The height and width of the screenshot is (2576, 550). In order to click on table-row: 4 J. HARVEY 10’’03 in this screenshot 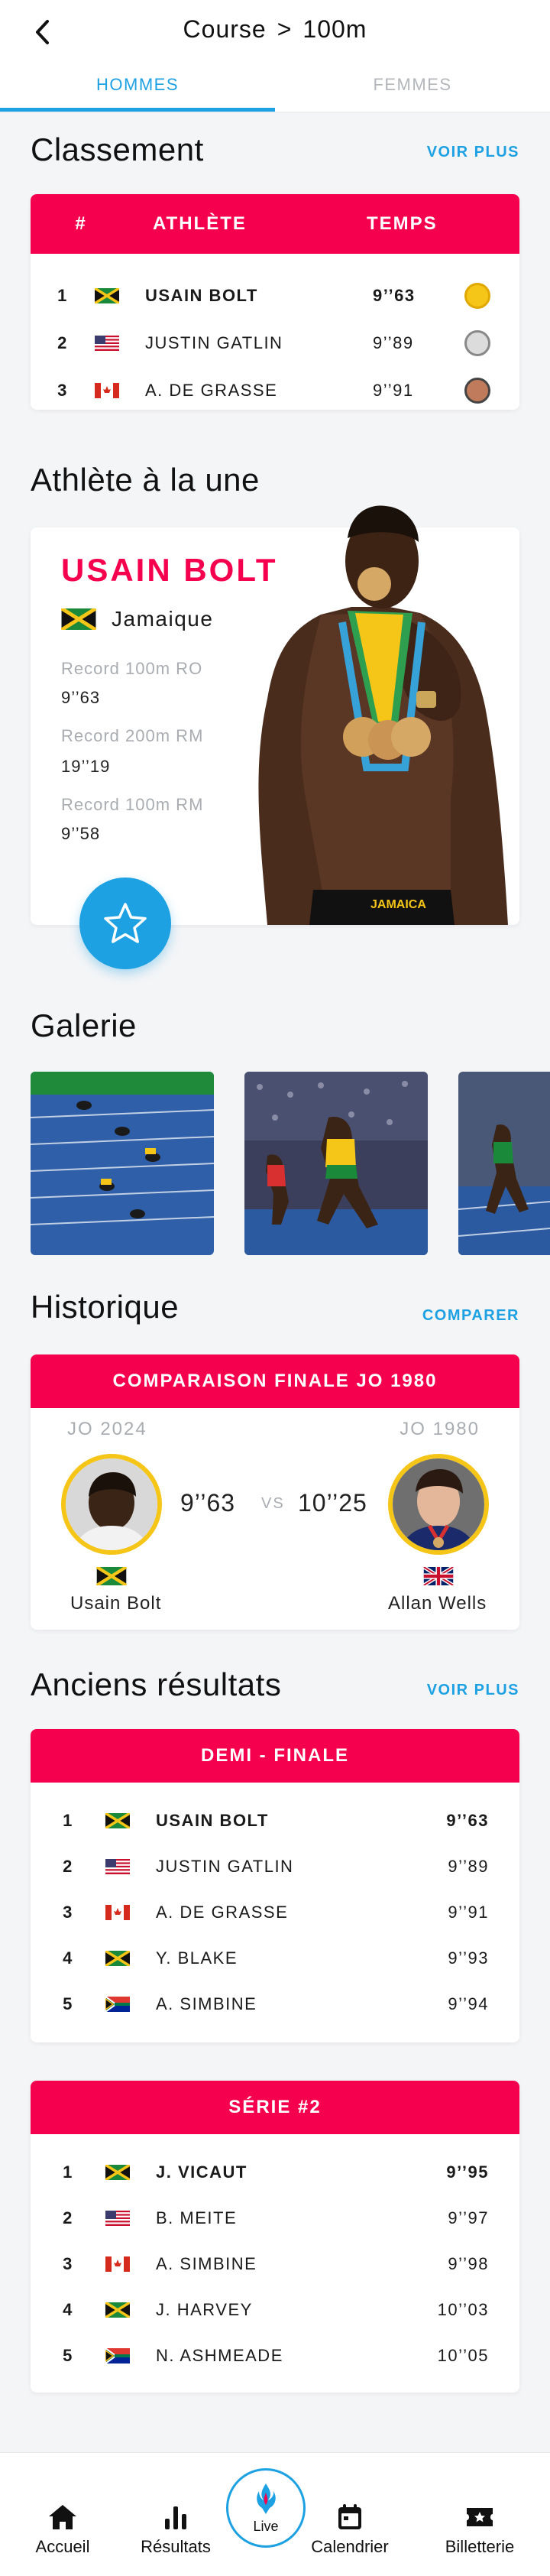, I will do `click(275, 2310)`.